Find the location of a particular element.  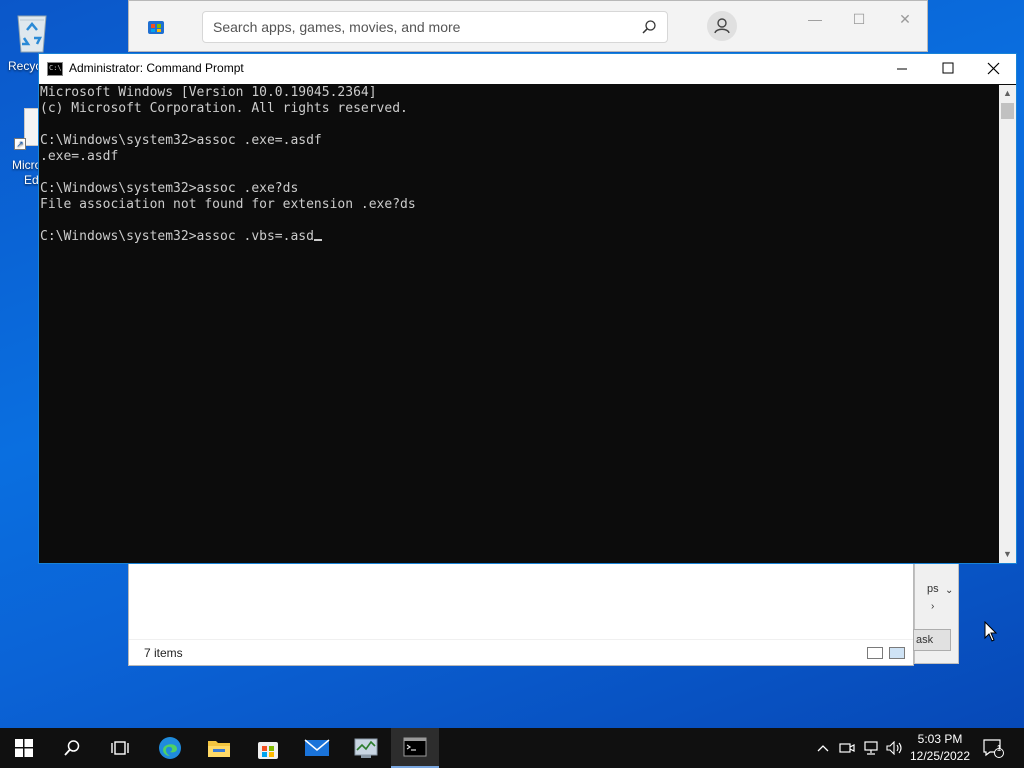

volume-icon is located at coordinates (894, 748).